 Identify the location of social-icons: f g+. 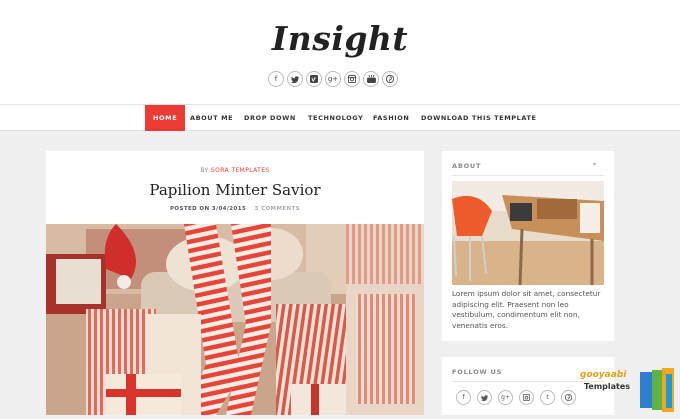
(333, 79).